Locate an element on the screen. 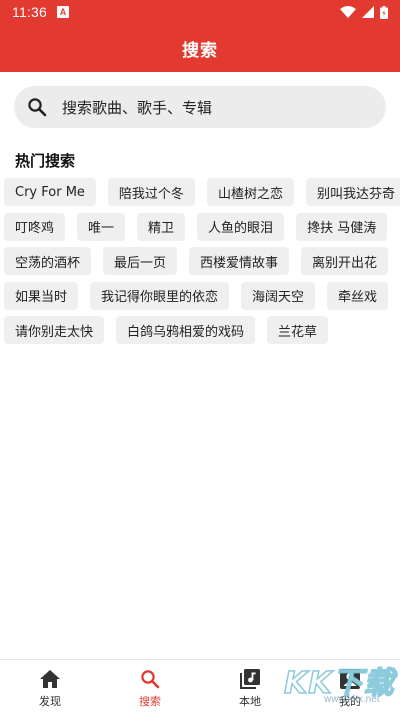  nav-item-discover: 发现 is located at coordinates (50, 686).